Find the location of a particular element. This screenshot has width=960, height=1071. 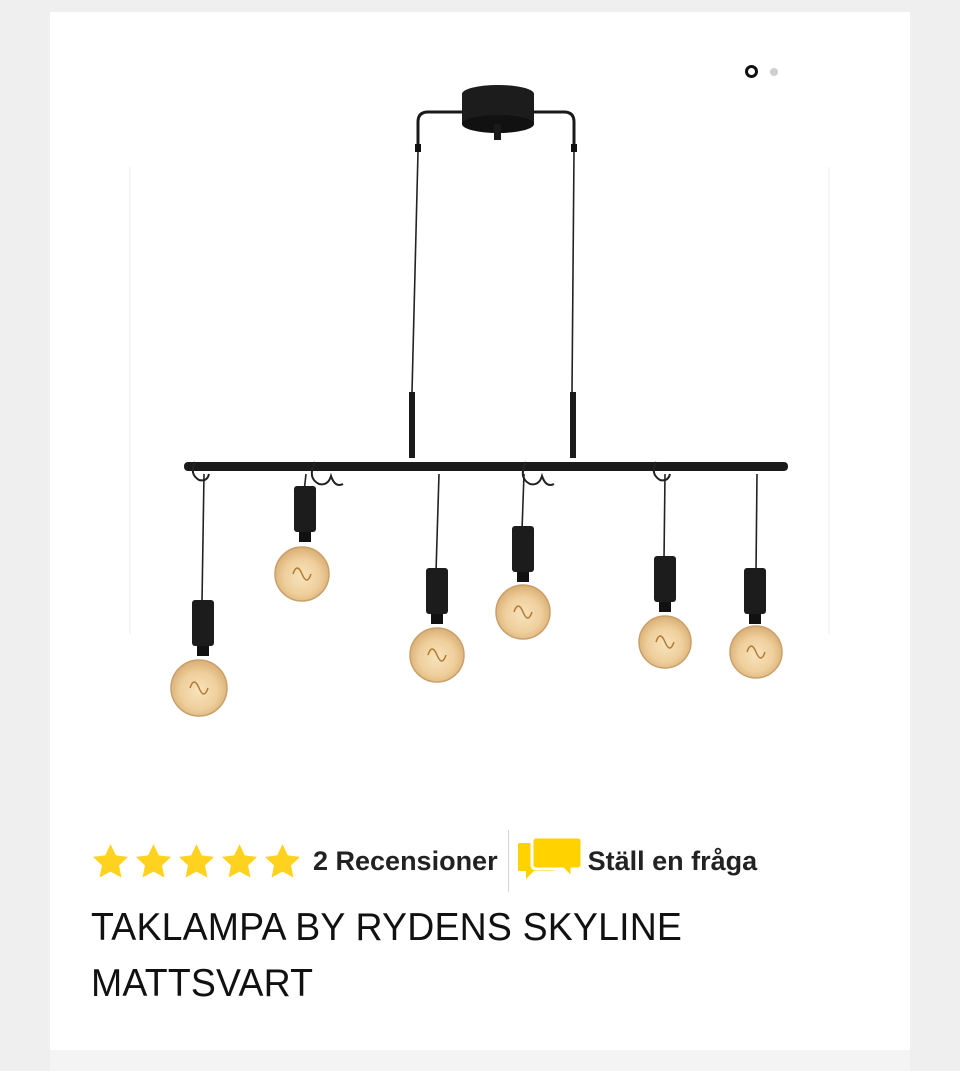

ask-question-link: Ställ en fråga is located at coordinates (637, 861).